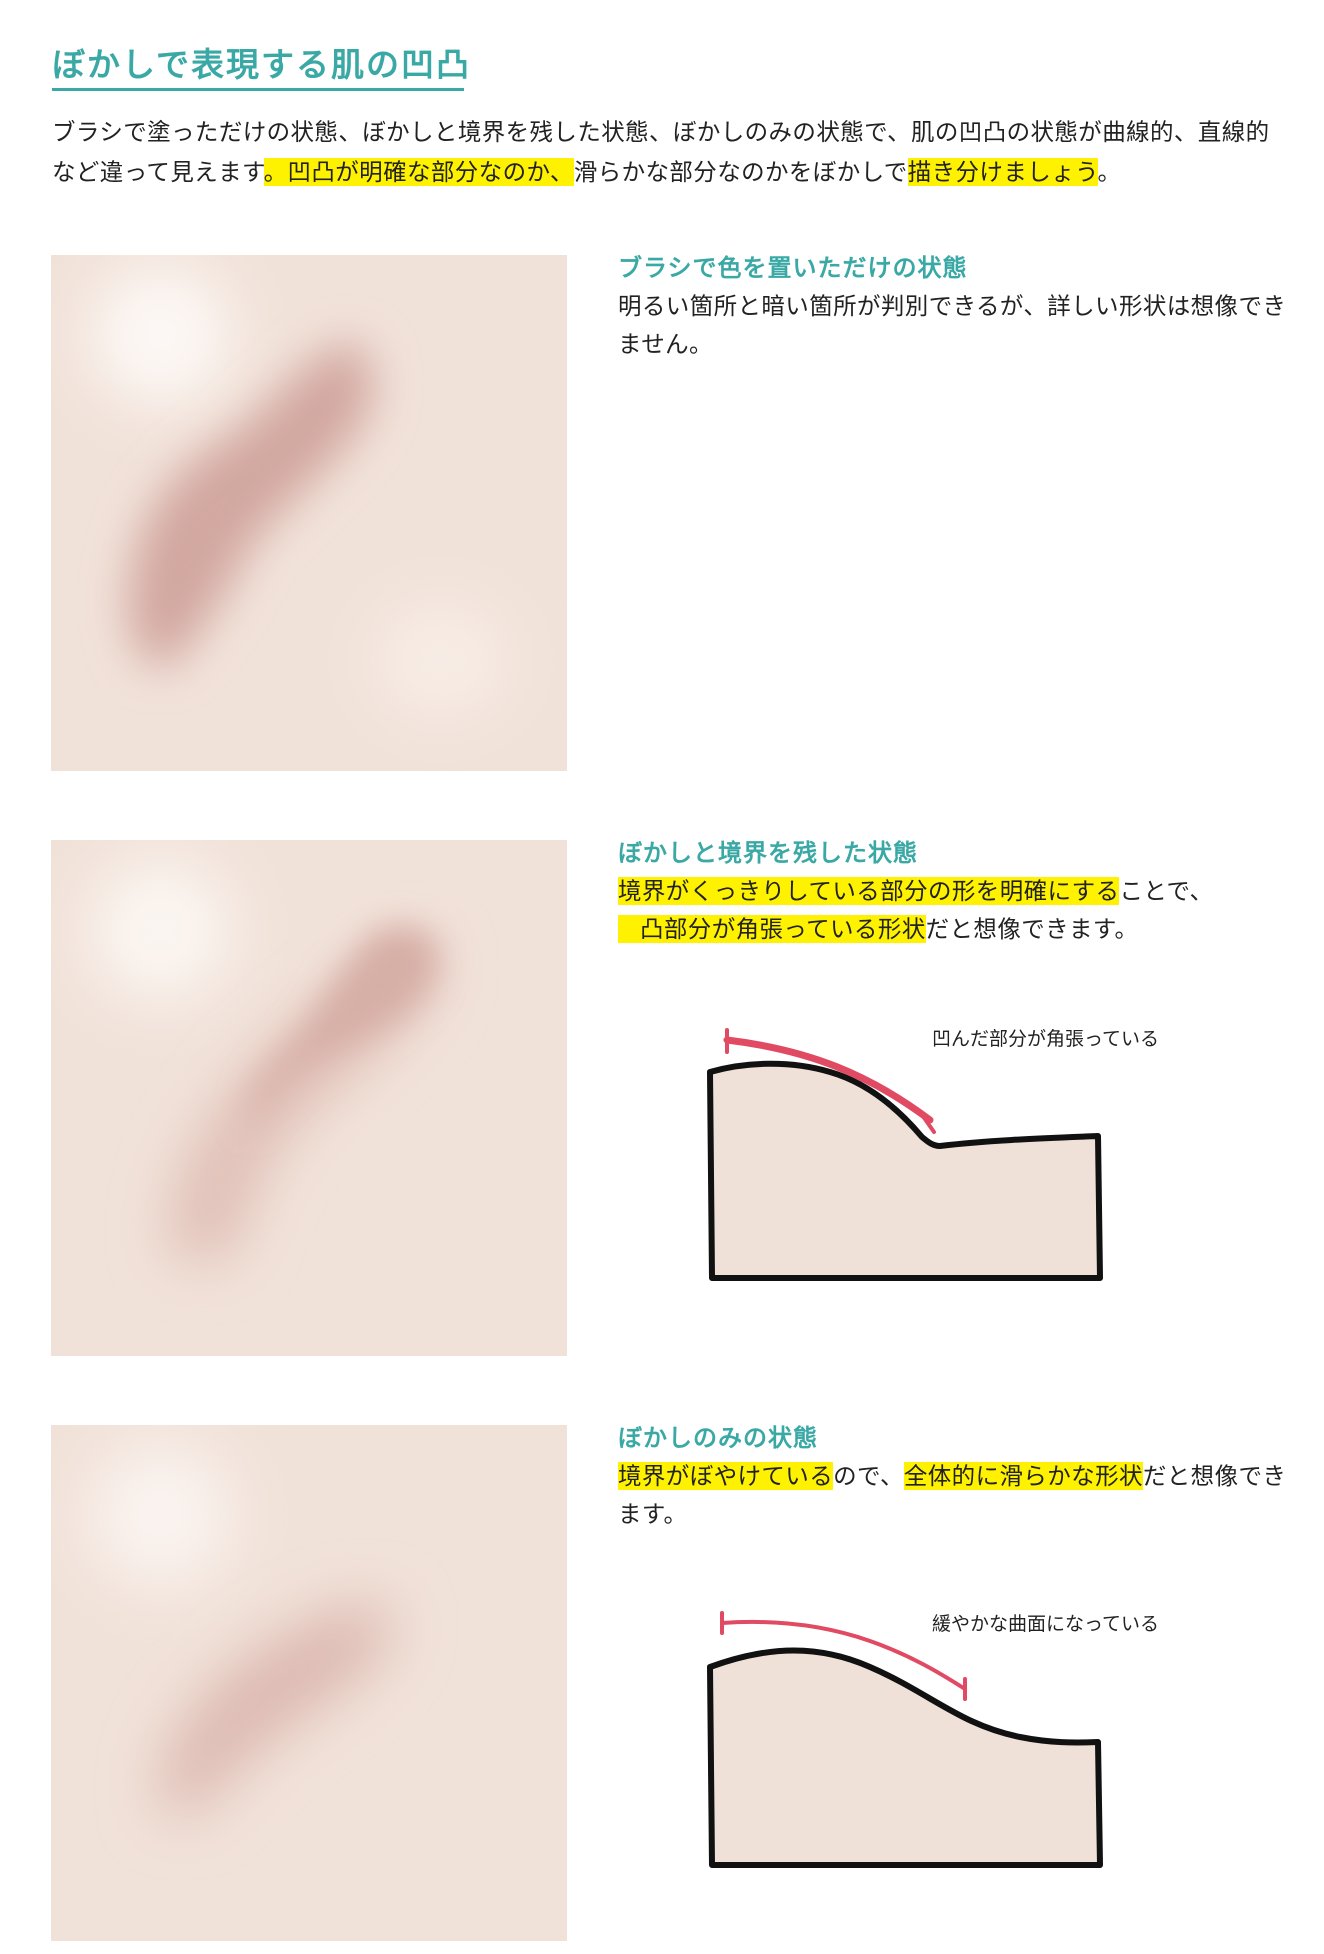 This screenshot has height=1954, width=1324. I want to click on diagram-angular-label: 凹んだ部分が角張っている, so click(1046, 1039).